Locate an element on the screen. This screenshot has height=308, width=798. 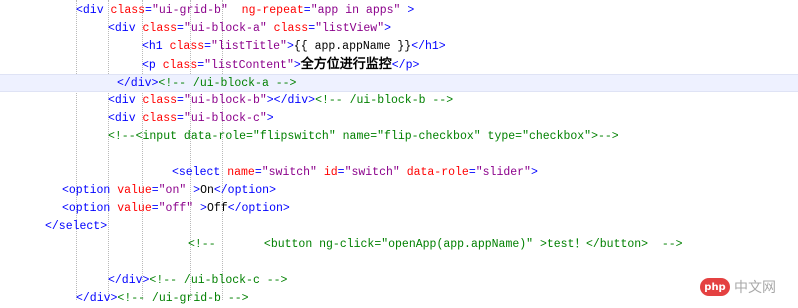
code-text: <p class="listContent">全方位进行监控</p> is located at coordinates (280, 65).